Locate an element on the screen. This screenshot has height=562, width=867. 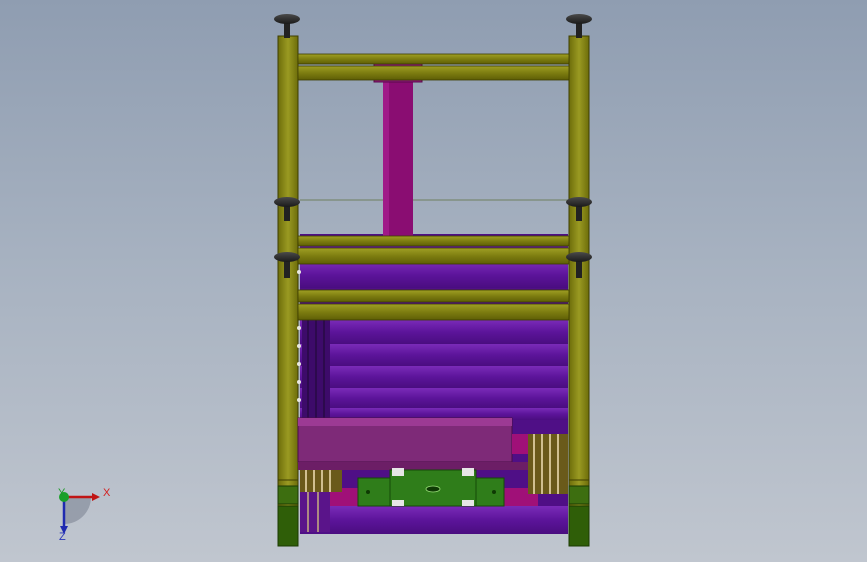
top-rails is located at coordinates (433, 67).